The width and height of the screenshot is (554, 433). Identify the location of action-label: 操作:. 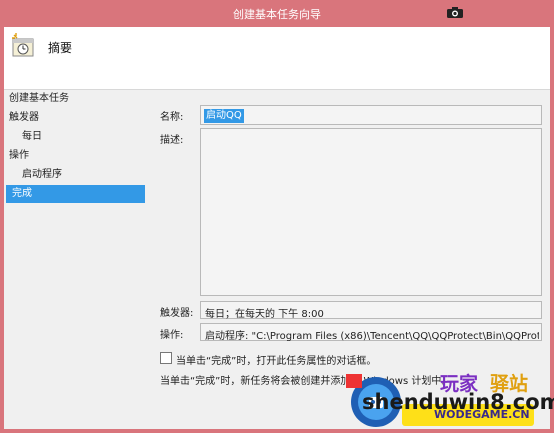
(172, 335).